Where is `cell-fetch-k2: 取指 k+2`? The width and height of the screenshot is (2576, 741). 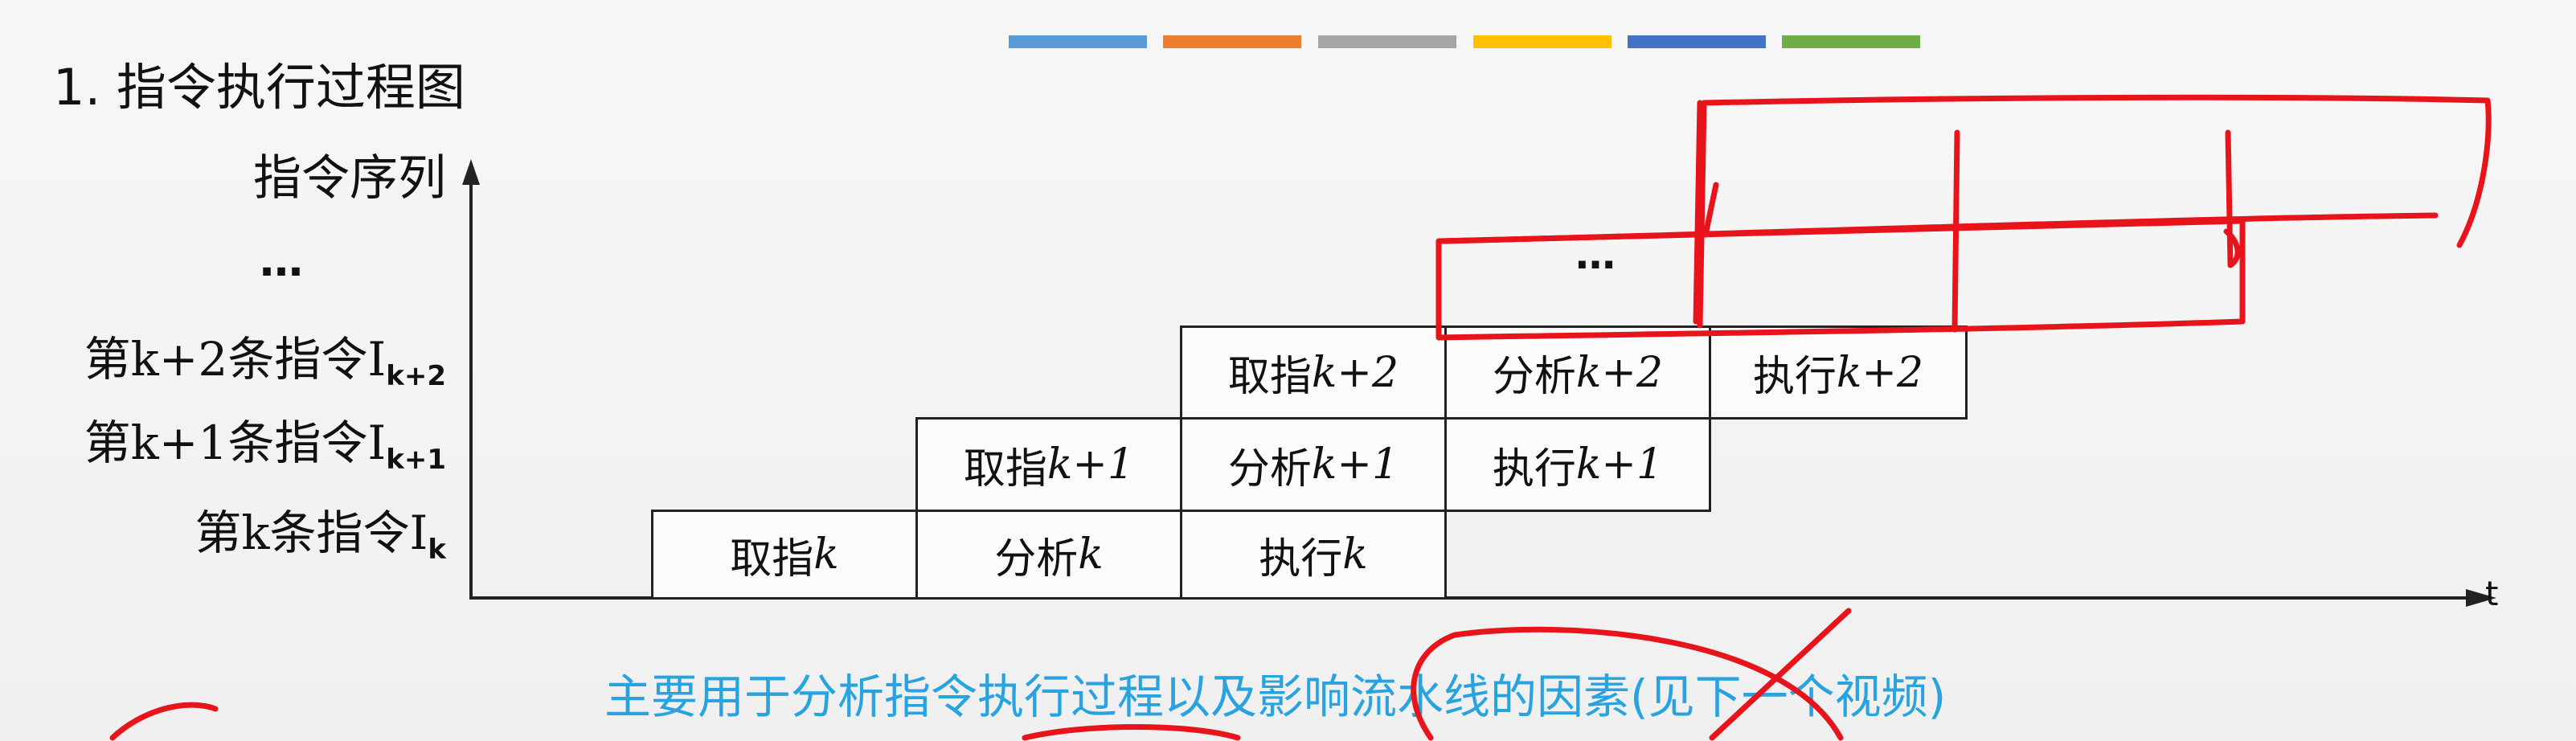 cell-fetch-k2: 取指 k+2 is located at coordinates (1313, 372).